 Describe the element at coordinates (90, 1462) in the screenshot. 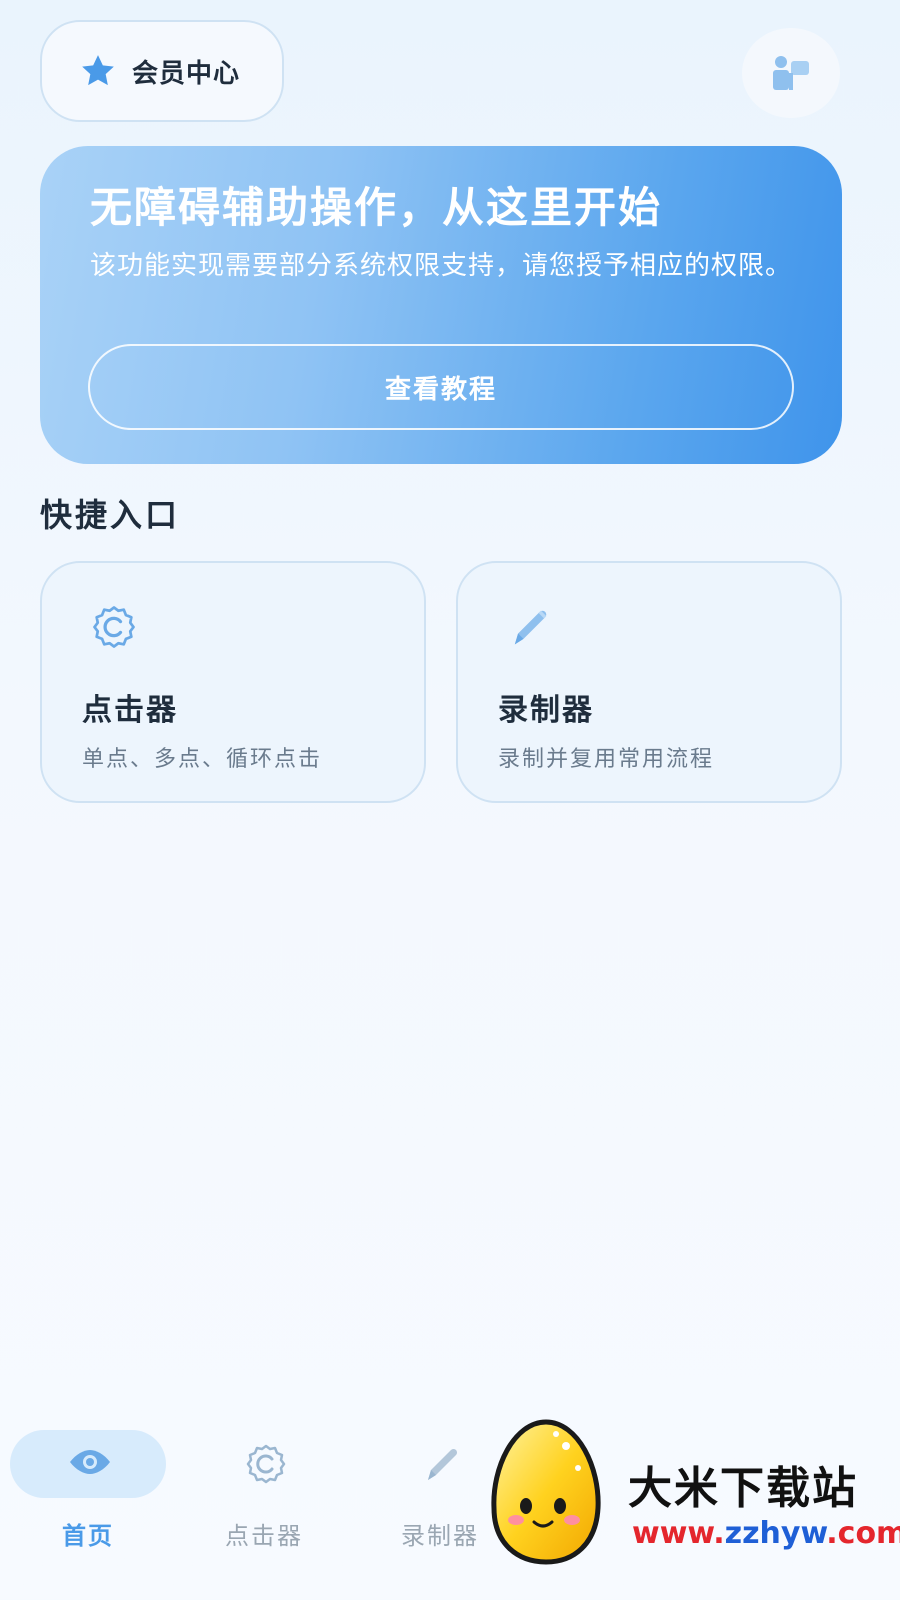

I see `eye-icon` at that location.